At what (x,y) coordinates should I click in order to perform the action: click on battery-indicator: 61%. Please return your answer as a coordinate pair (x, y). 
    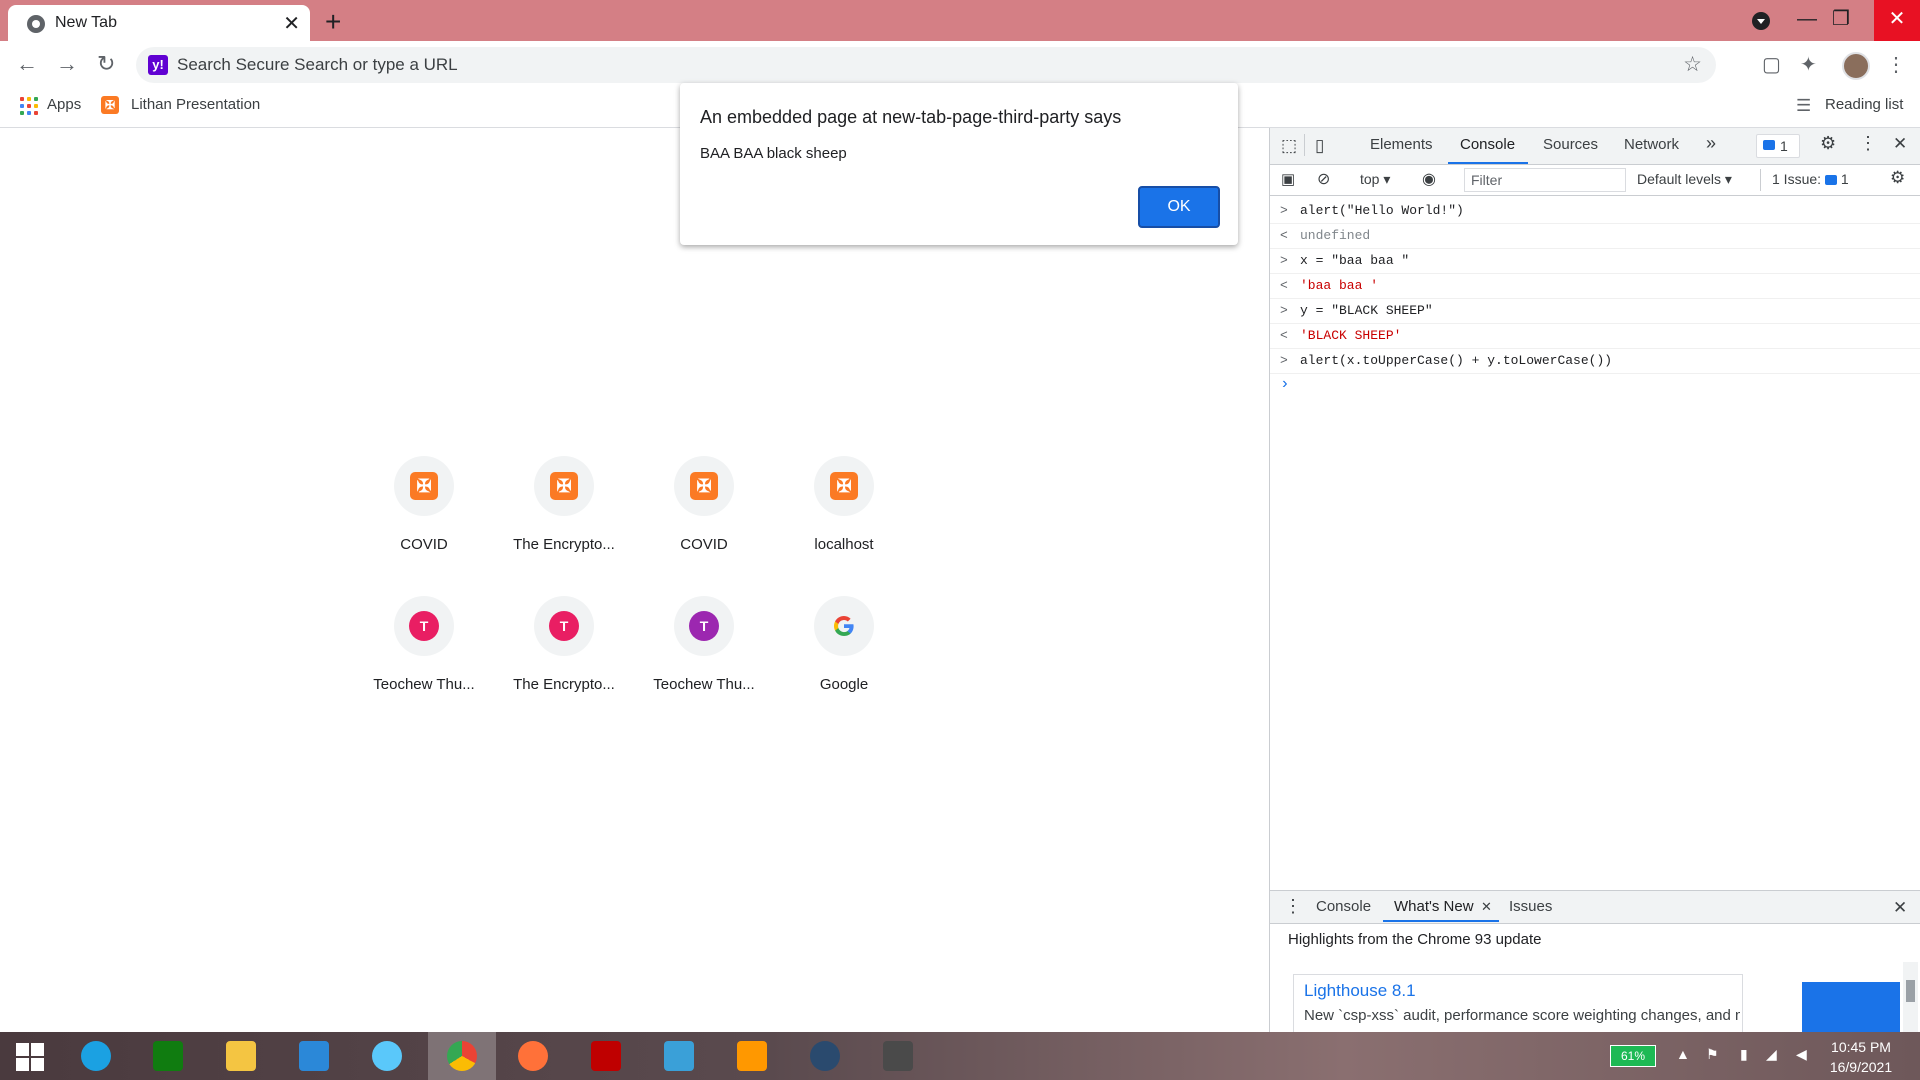
    Looking at the image, I should click on (1633, 1056).